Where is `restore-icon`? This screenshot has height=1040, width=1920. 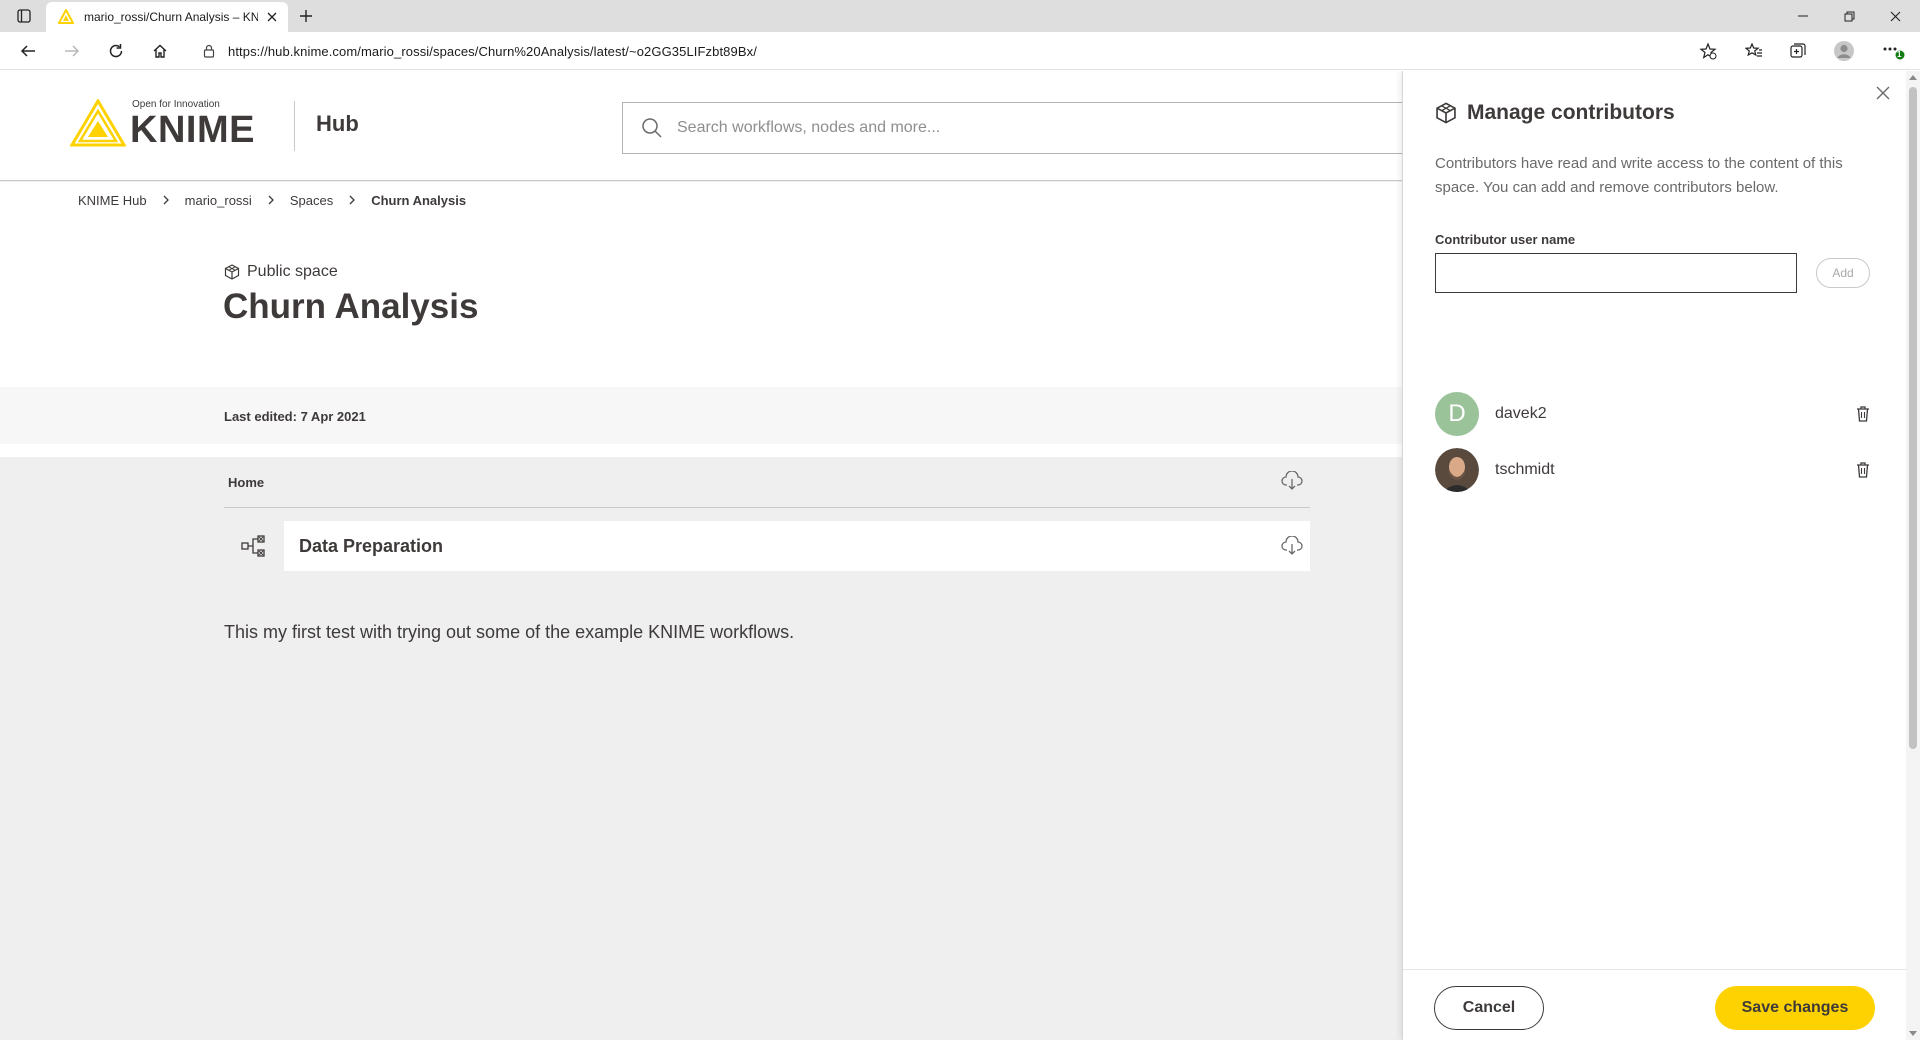 restore-icon is located at coordinates (1849, 16).